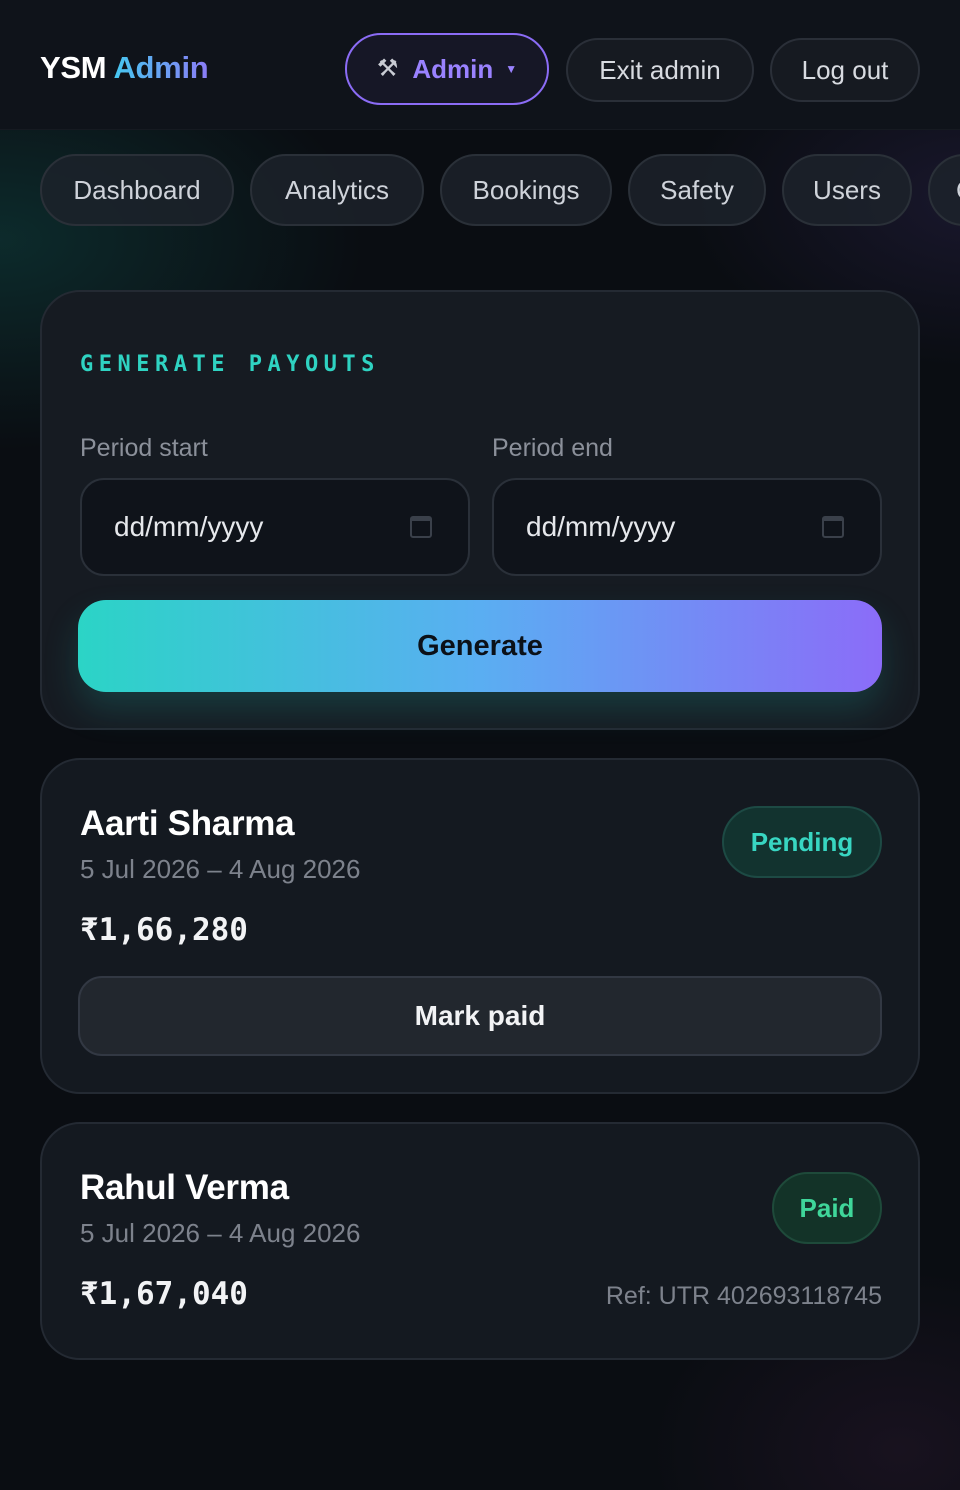 The width and height of the screenshot is (960, 1490). I want to click on tab-safety: Safety, so click(697, 190).